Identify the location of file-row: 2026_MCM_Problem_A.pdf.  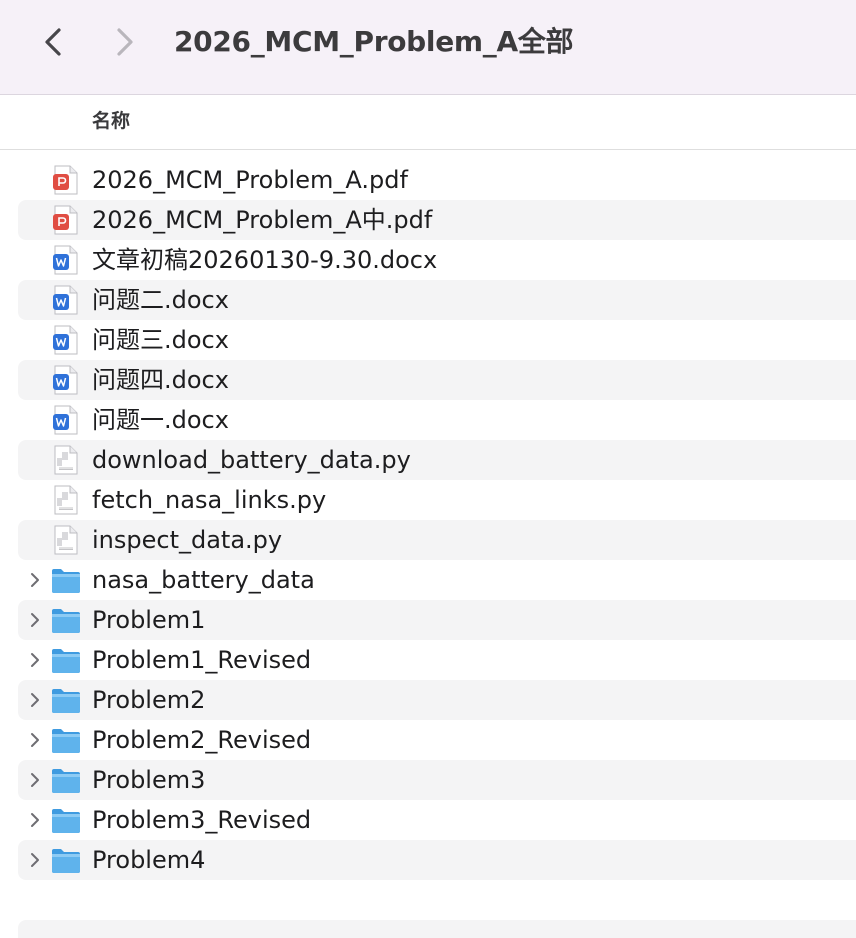
(428, 180).